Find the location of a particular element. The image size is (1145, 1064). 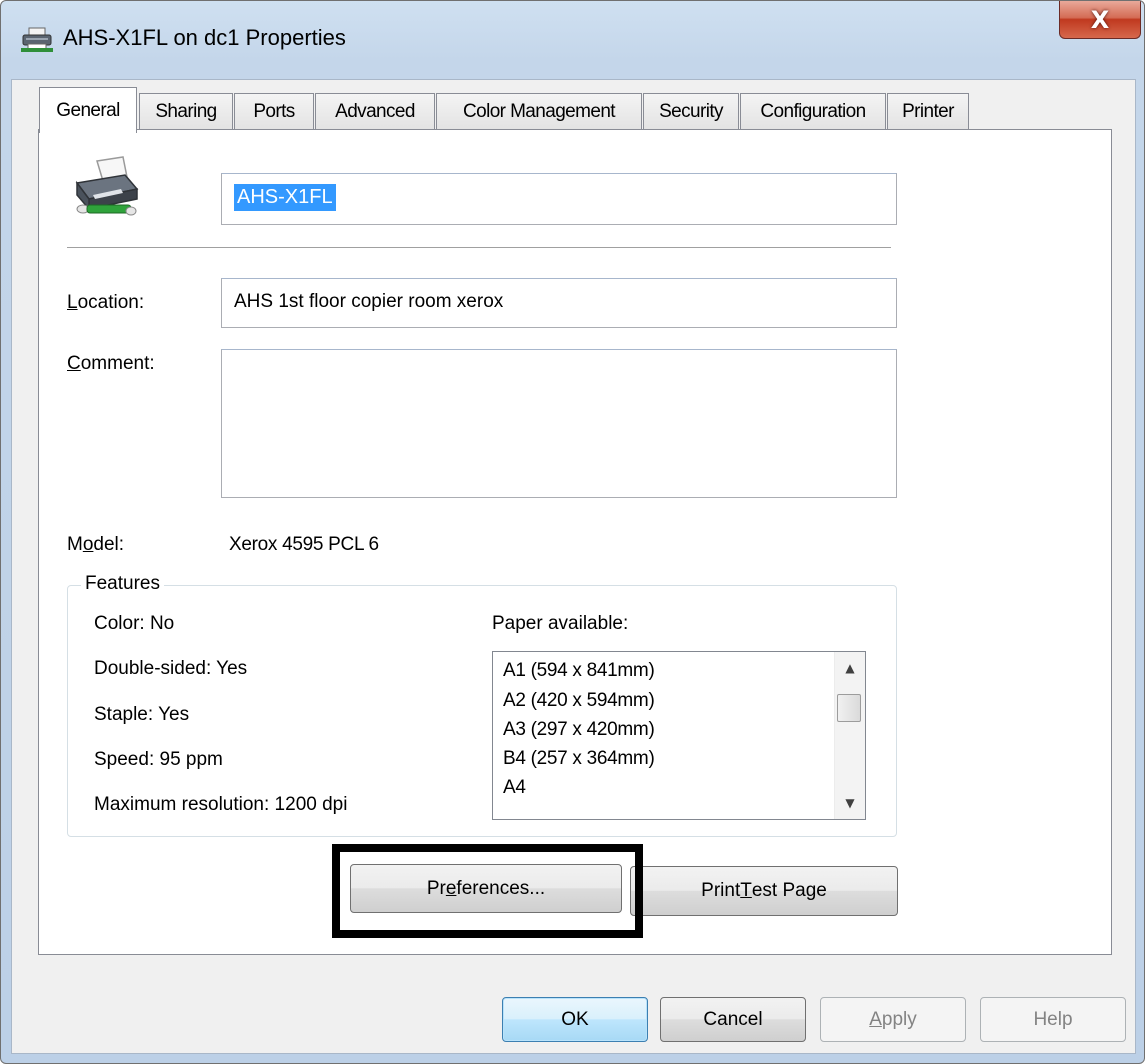

model-label: Model: is located at coordinates (96, 544).